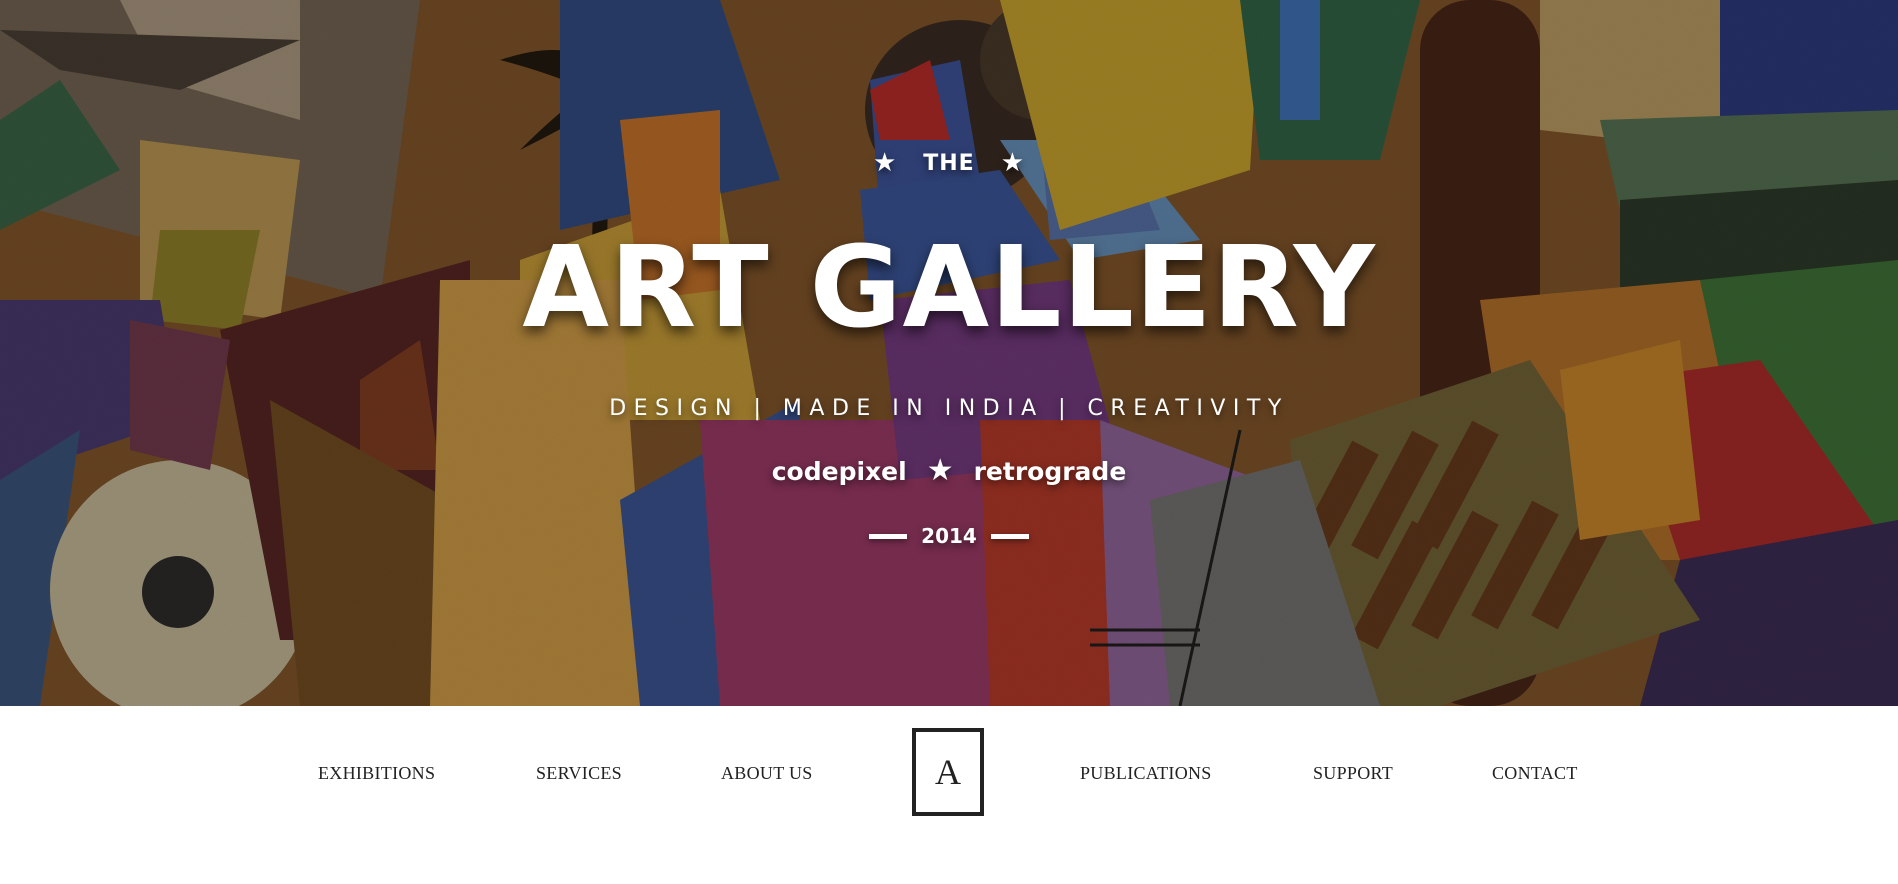  I want to click on pretitle: THE, so click(949, 163).